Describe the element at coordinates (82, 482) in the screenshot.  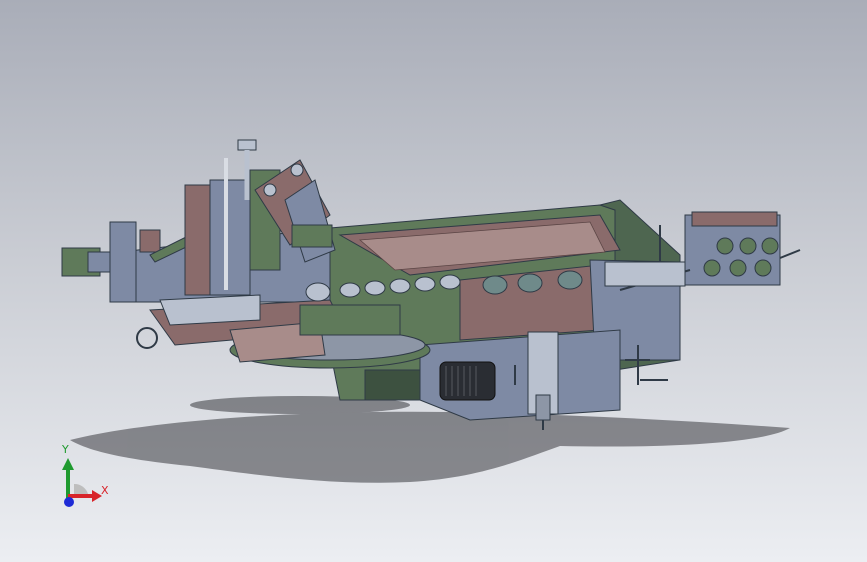
I see `coordinate-axes-icon` at that location.